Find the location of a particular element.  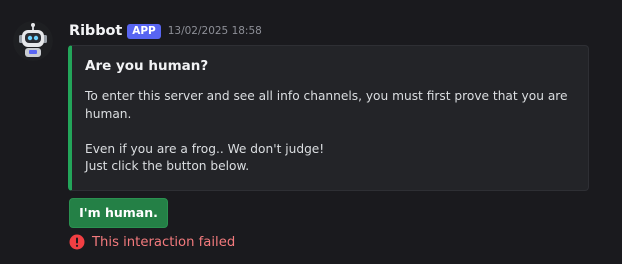

interaction-error: This interaction failed is located at coordinates (152, 242).